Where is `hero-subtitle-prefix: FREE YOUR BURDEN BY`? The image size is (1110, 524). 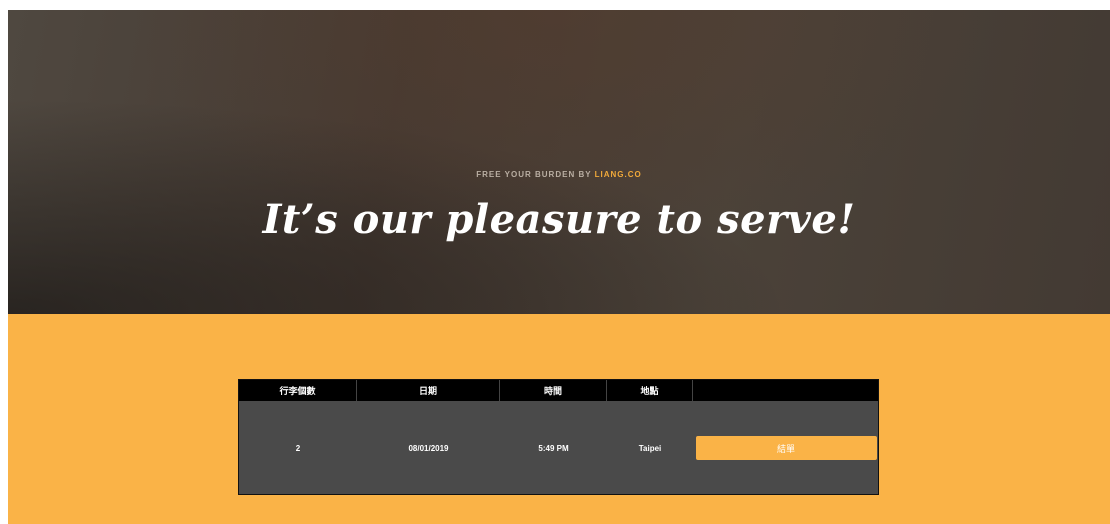
hero-subtitle-prefix: FREE YOUR BURDEN BY is located at coordinates (535, 174).